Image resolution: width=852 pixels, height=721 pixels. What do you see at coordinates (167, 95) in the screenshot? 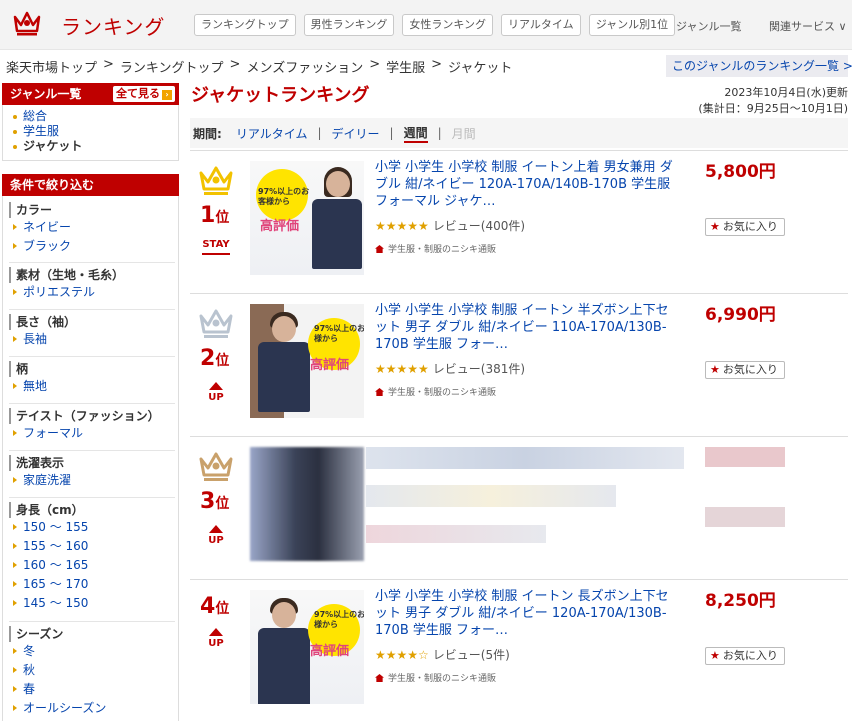
I see `arrow-right-icon: ›` at bounding box center [167, 95].